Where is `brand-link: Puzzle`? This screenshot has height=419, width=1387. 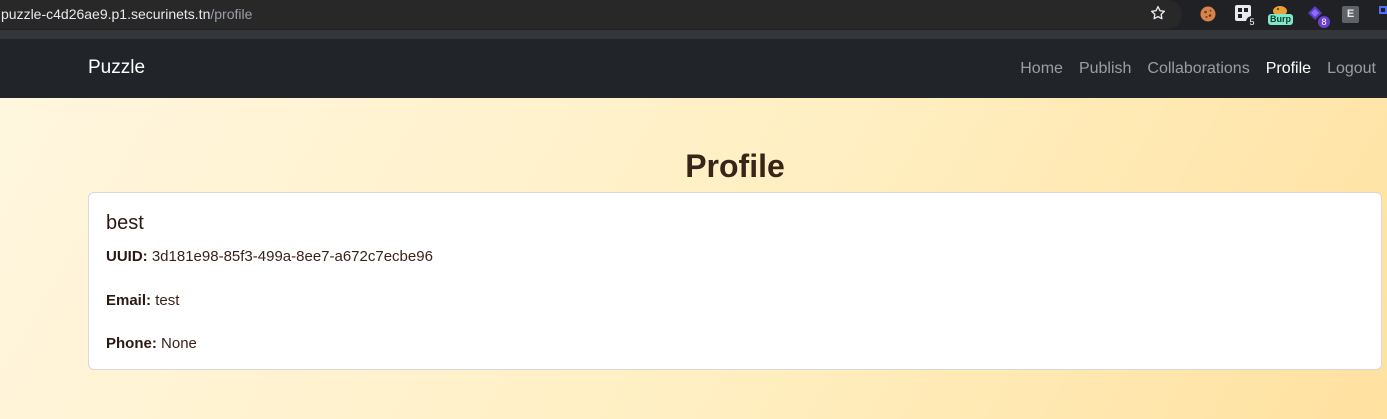
brand-link: Puzzle is located at coordinates (116, 68).